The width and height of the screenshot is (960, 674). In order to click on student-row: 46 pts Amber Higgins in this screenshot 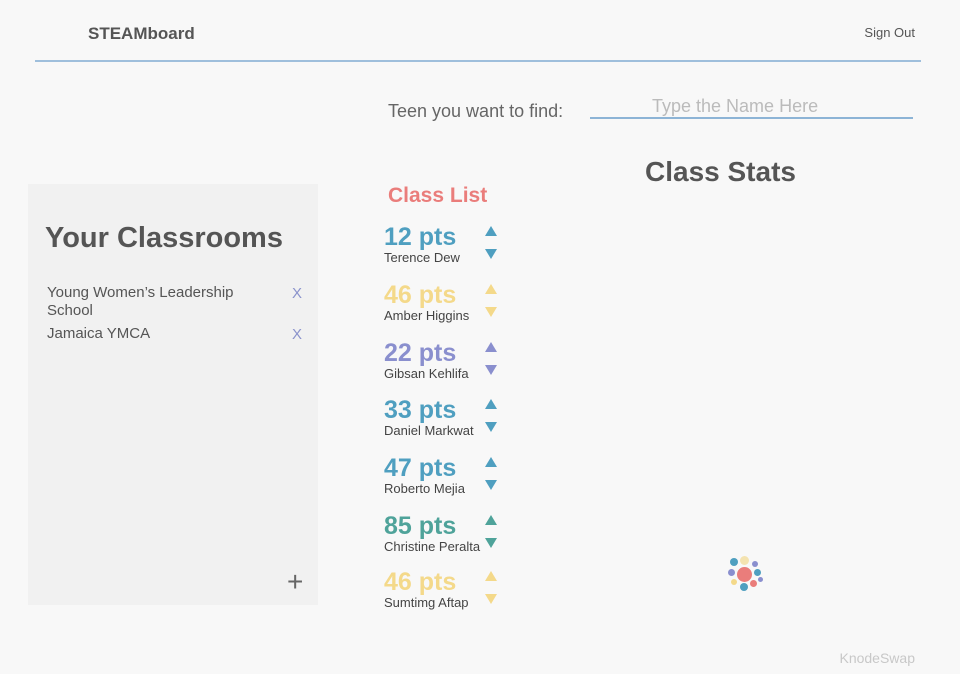, I will do `click(449, 308)`.